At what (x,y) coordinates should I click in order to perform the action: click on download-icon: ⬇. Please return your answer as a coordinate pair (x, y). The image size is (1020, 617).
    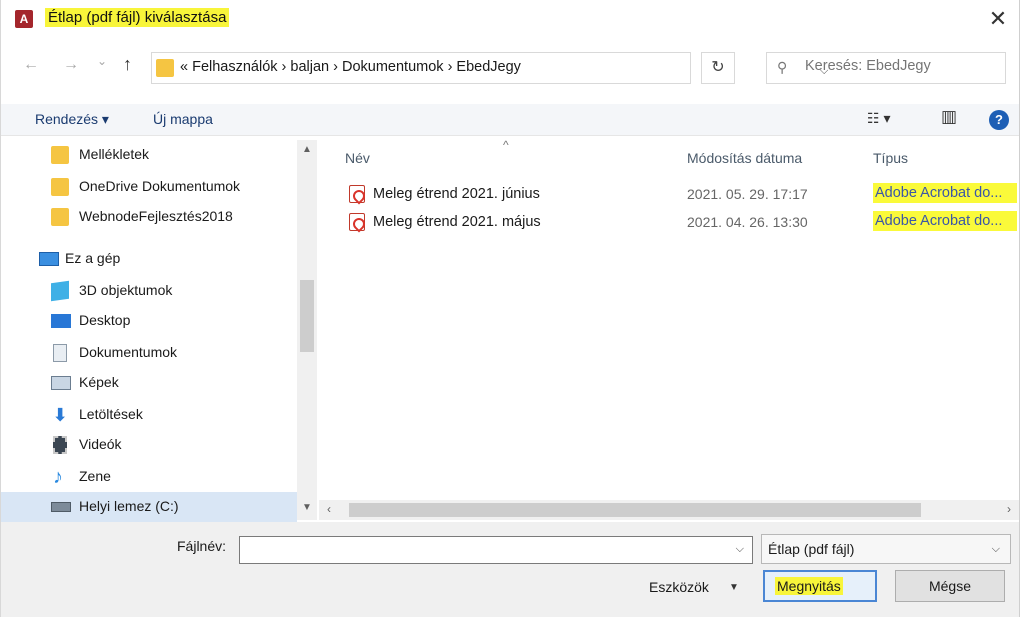
    Looking at the image, I should click on (60, 415).